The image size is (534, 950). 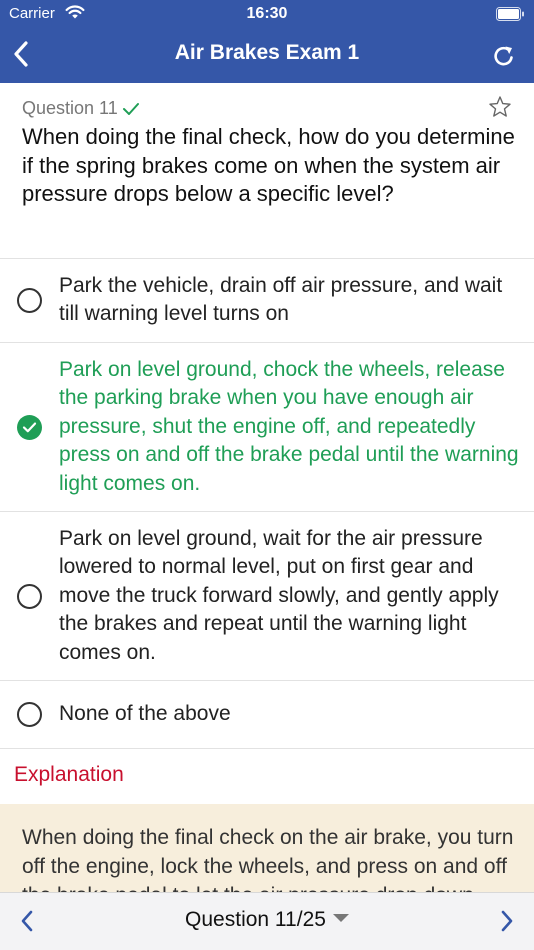 I want to click on status-bar: Carrier 16:30, so click(x=267, y=14).